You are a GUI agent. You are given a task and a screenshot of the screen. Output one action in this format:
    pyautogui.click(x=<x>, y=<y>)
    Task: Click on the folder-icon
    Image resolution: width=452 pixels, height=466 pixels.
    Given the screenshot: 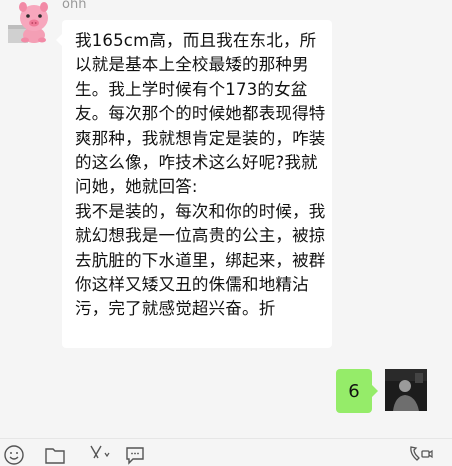 What is the action you would take?
    pyautogui.click(x=55, y=454)
    